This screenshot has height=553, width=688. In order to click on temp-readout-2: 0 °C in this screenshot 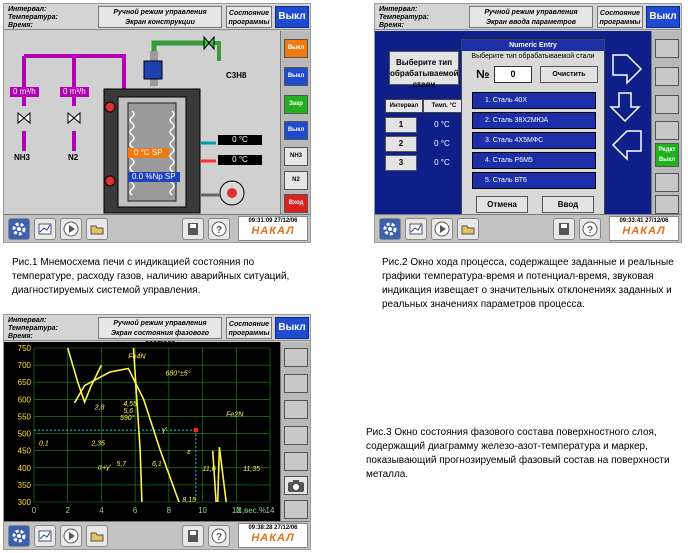, I will do `click(240, 160)`.